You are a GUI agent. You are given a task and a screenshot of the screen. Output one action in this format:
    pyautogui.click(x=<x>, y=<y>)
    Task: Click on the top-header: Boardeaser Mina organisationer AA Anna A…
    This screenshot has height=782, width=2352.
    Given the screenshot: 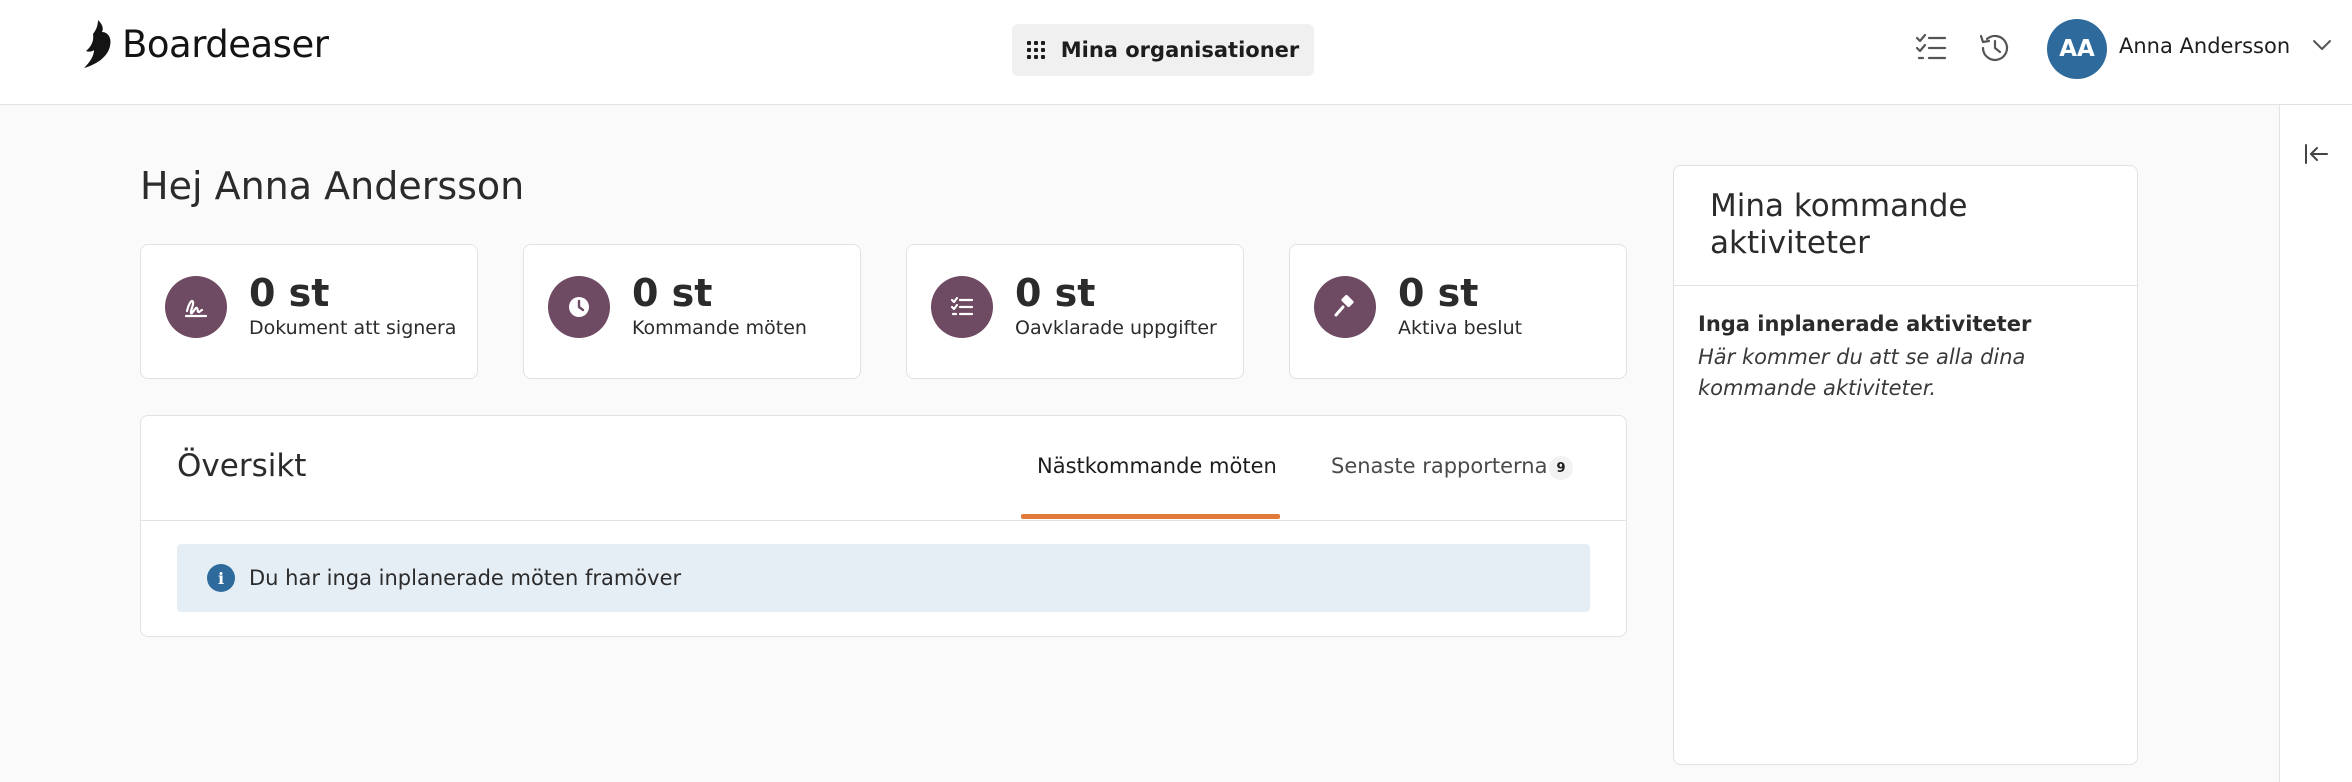 What is the action you would take?
    pyautogui.click(x=1176, y=52)
    